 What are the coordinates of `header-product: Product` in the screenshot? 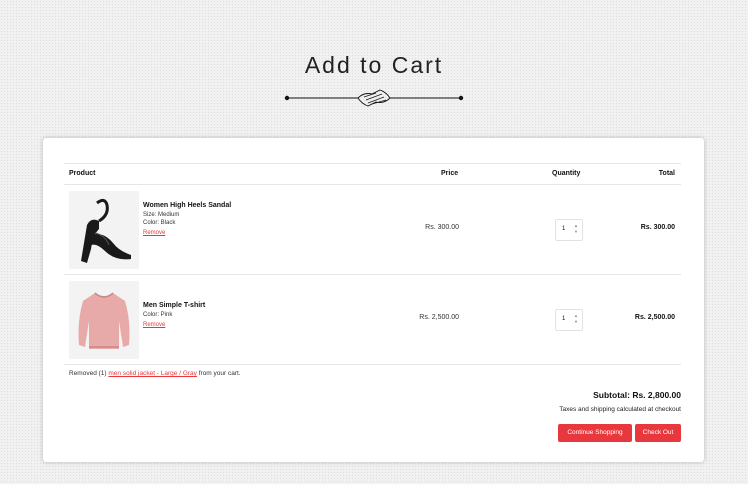 It's located at (82, 173).